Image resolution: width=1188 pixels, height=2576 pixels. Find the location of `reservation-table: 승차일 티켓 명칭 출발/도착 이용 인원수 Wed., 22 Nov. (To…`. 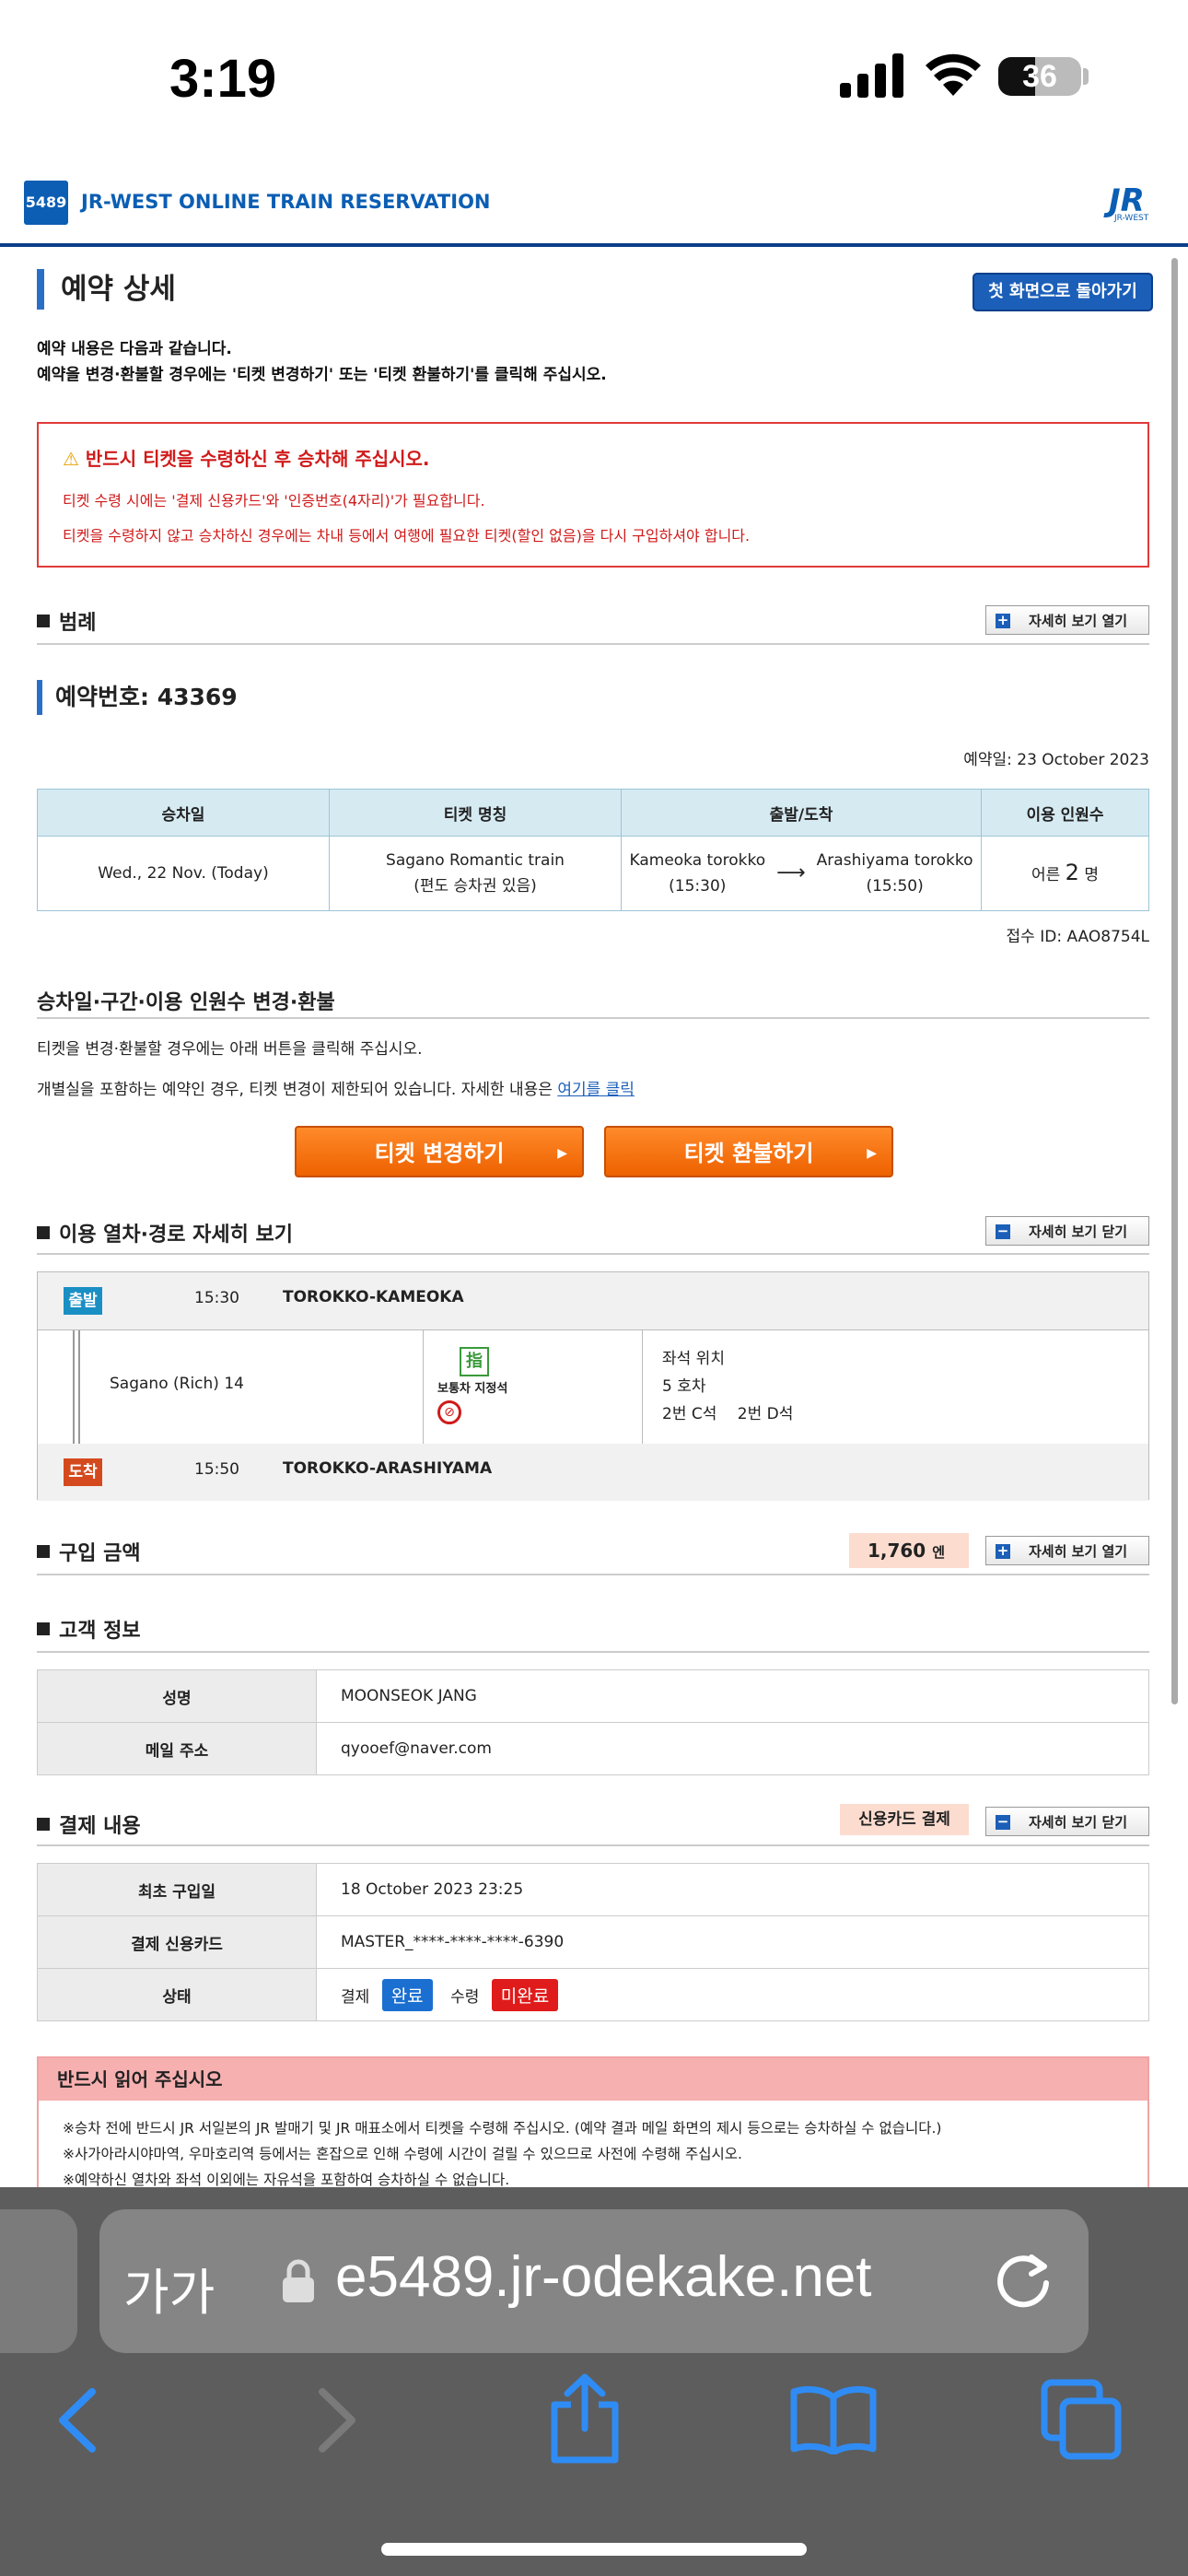

reservation-table: 승차일 티켓 명칭 출발/도착 이용 인원수 Wed., 22 Nov. (To… is located at coordinates (593, 850).